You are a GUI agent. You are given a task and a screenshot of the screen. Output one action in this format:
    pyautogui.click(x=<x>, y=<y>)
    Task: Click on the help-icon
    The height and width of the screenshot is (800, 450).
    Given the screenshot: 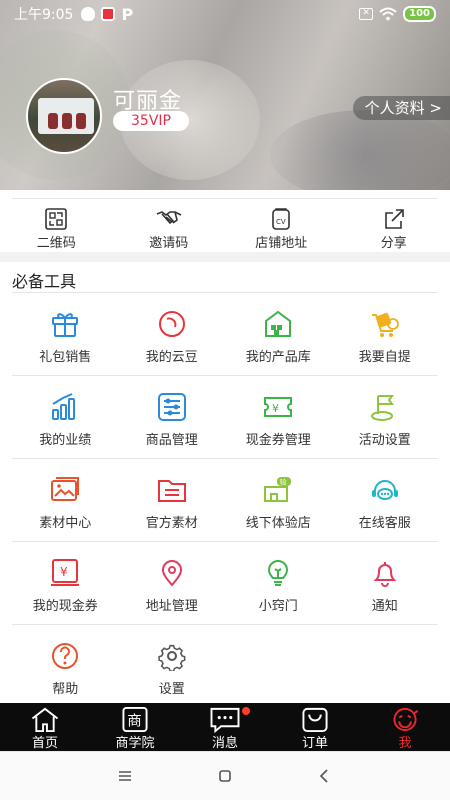 What is the action you would take?
    pyautogui.click(x=65, y=656)
    